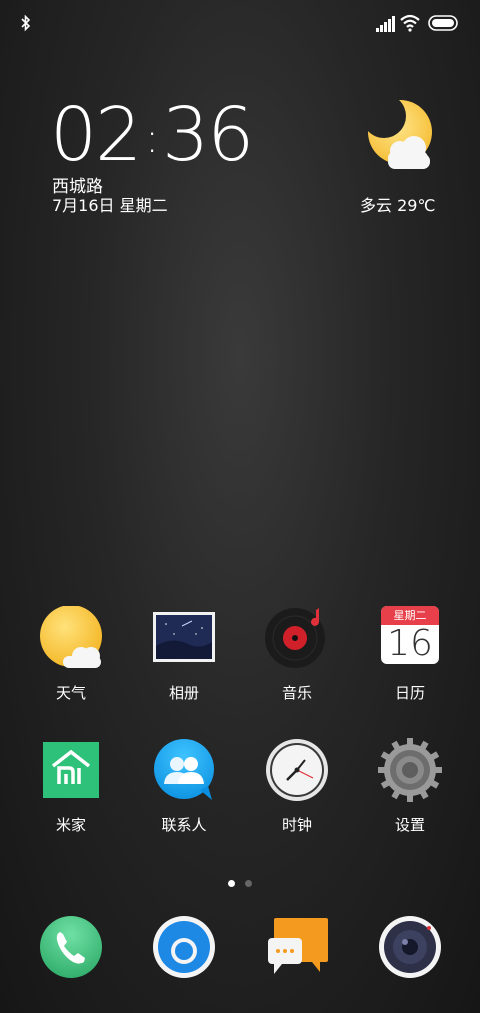 The width and height of the screenshot is (480, 1013). I want to click on app-label: 相册, so click(183, 693).